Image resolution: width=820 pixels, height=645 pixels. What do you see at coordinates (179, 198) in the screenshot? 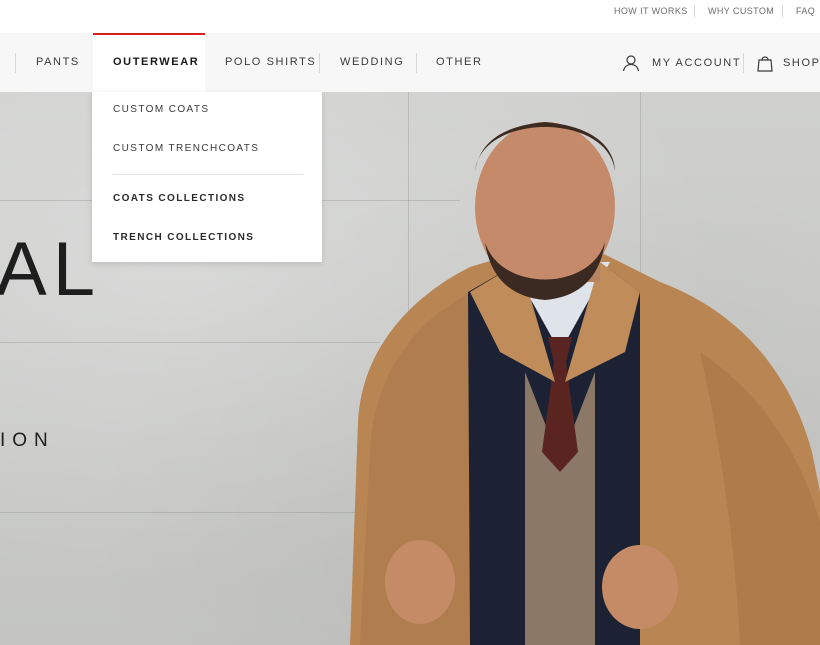
I see `dropdown-item-coats-collections: COATS COLLECTIONS` at bounding box center [179, 198].